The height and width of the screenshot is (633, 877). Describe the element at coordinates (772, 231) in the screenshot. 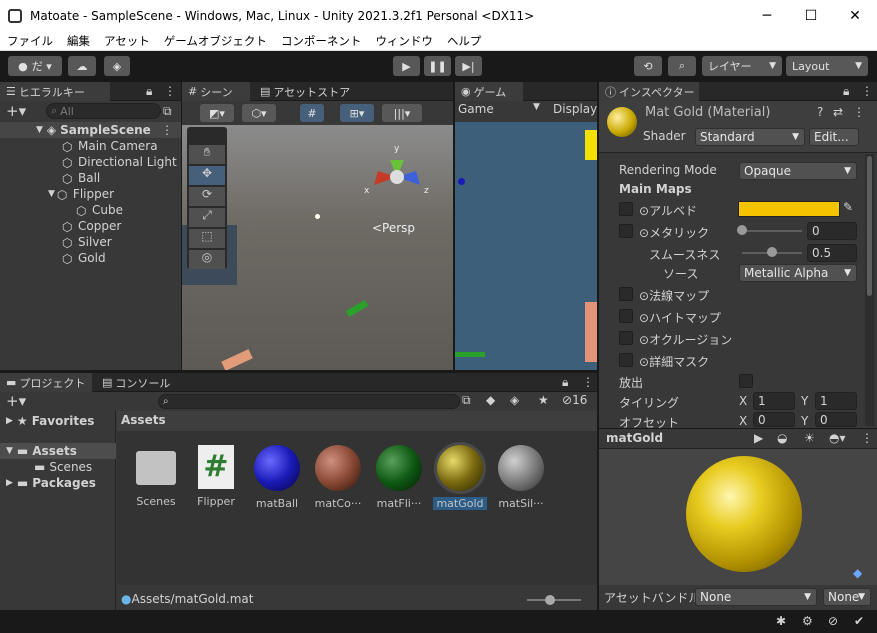

I see `metallic-slider` at that location.